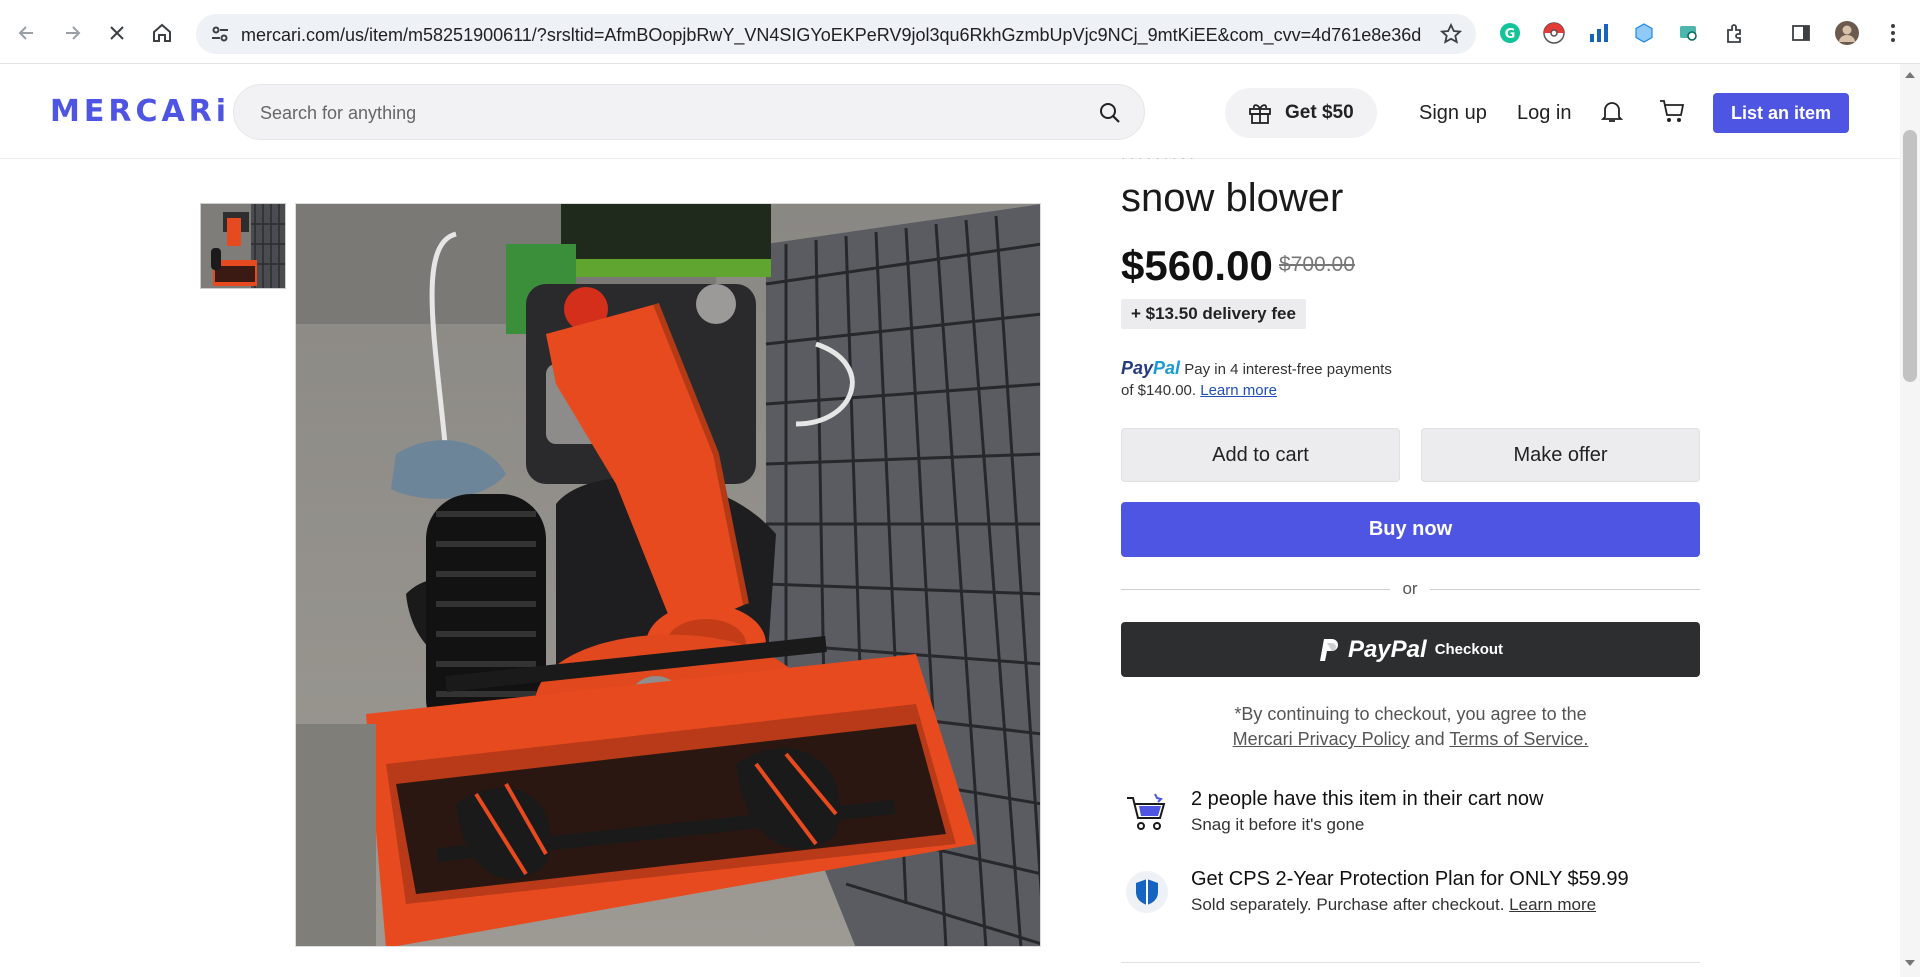  Describe the element at coordinates (1644, 33) in the screenshot. I see `globe-extension-icon` at that location.